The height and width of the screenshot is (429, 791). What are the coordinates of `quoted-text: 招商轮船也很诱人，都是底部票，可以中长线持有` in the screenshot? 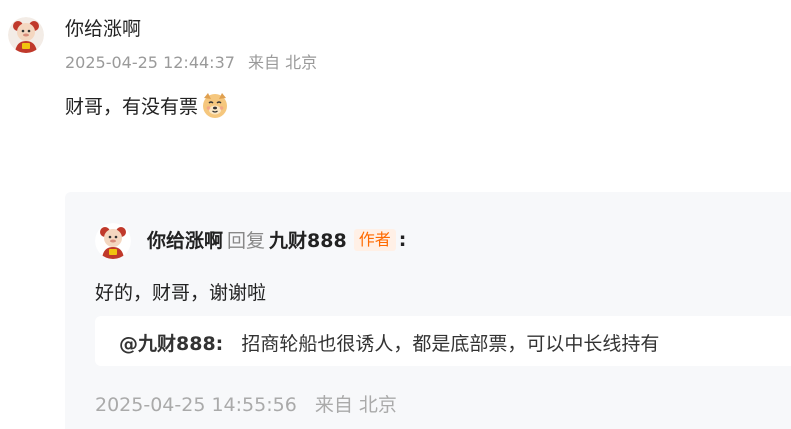 It's located at (450, 344).